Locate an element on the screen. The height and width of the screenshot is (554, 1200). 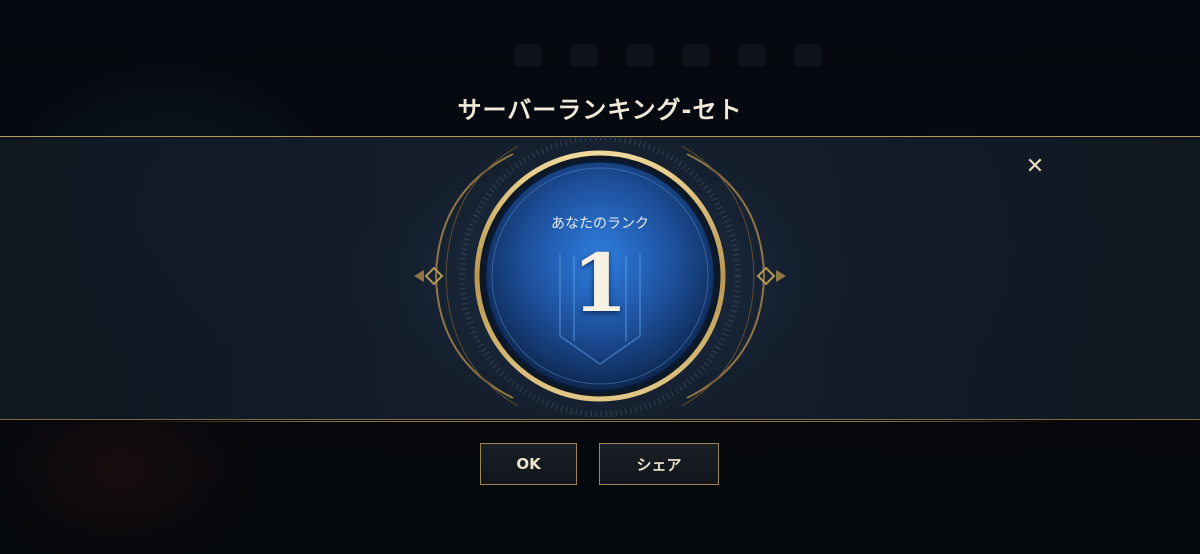
rank-label: あなたのランク is located at coordinates (600, 224).